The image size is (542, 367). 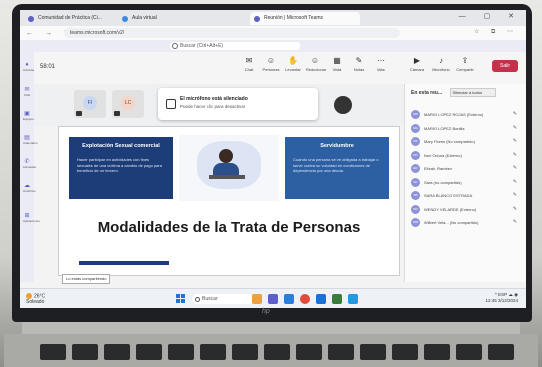 I want to click on notification-title: El micrófono está silenciado, so click(x=214, y=99).